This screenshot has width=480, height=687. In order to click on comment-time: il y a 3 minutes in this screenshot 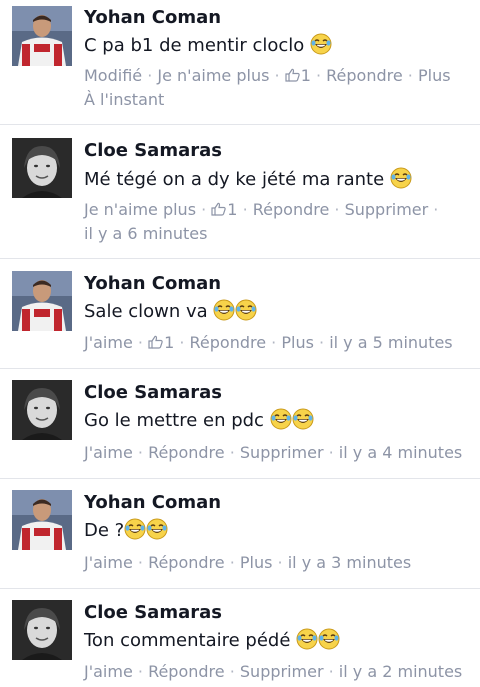, I will do `click(349, 562)`.